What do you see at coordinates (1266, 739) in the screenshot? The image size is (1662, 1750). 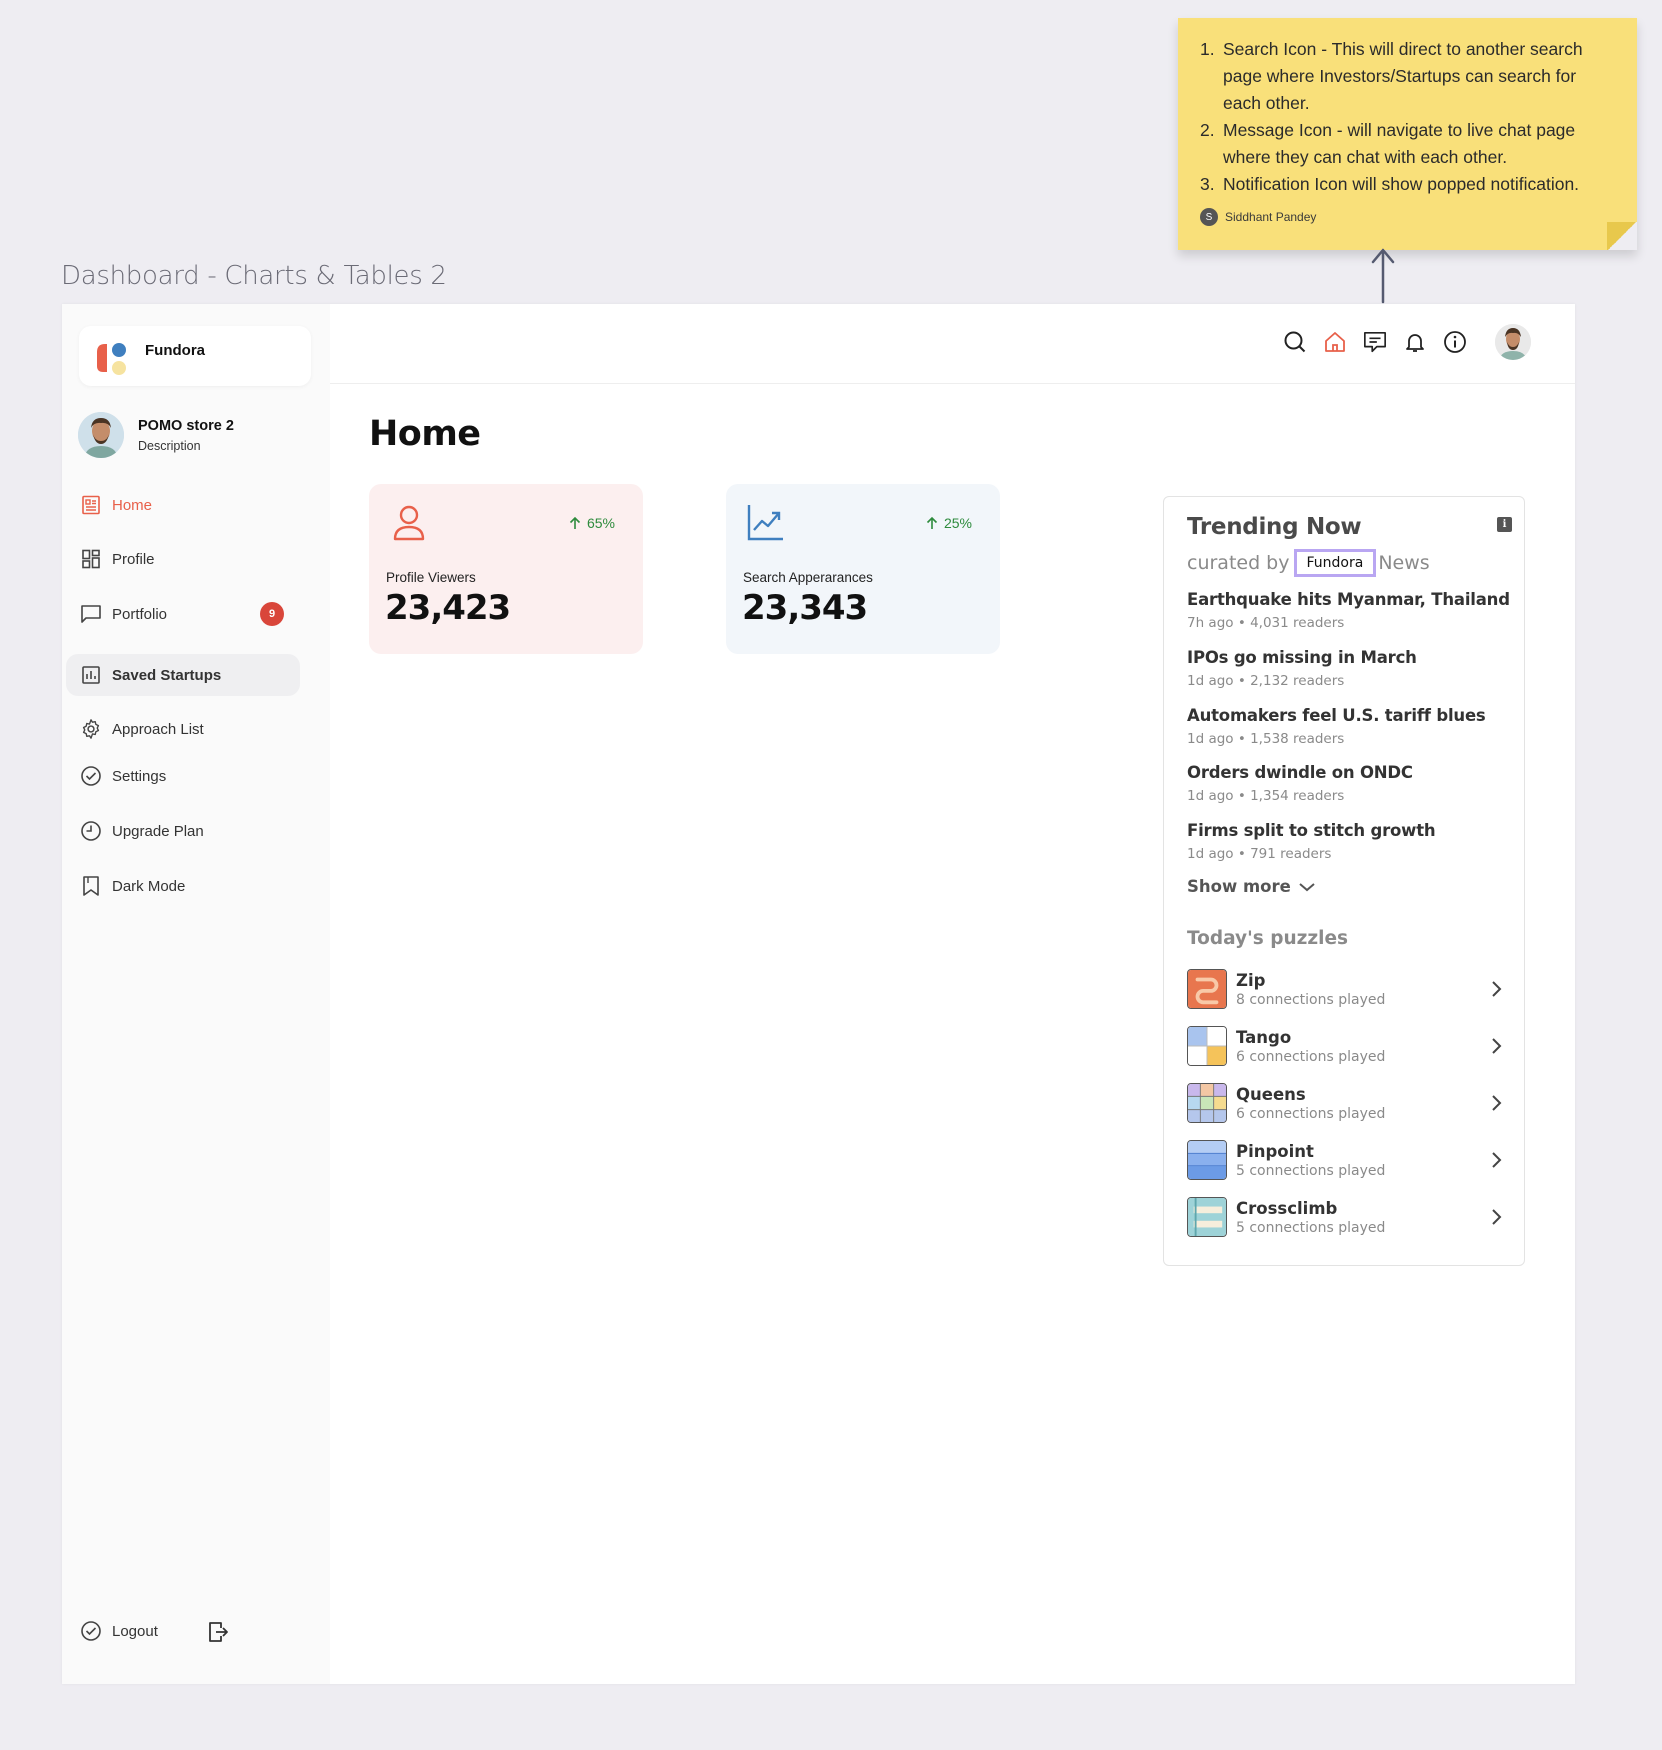 I see `news-meta: 1d ago • 1,538 readers` at bounding box center [1266, 739].